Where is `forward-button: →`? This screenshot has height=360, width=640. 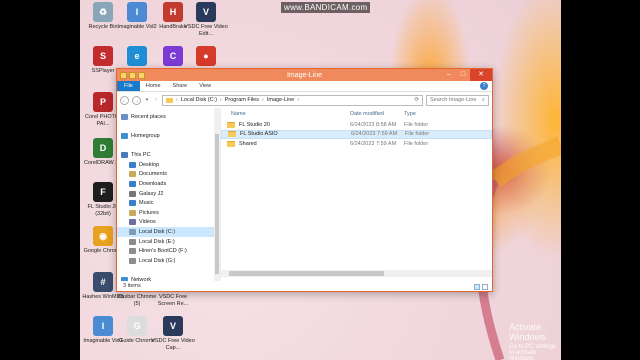 forward-button: → is located at coordinates (136, 100).